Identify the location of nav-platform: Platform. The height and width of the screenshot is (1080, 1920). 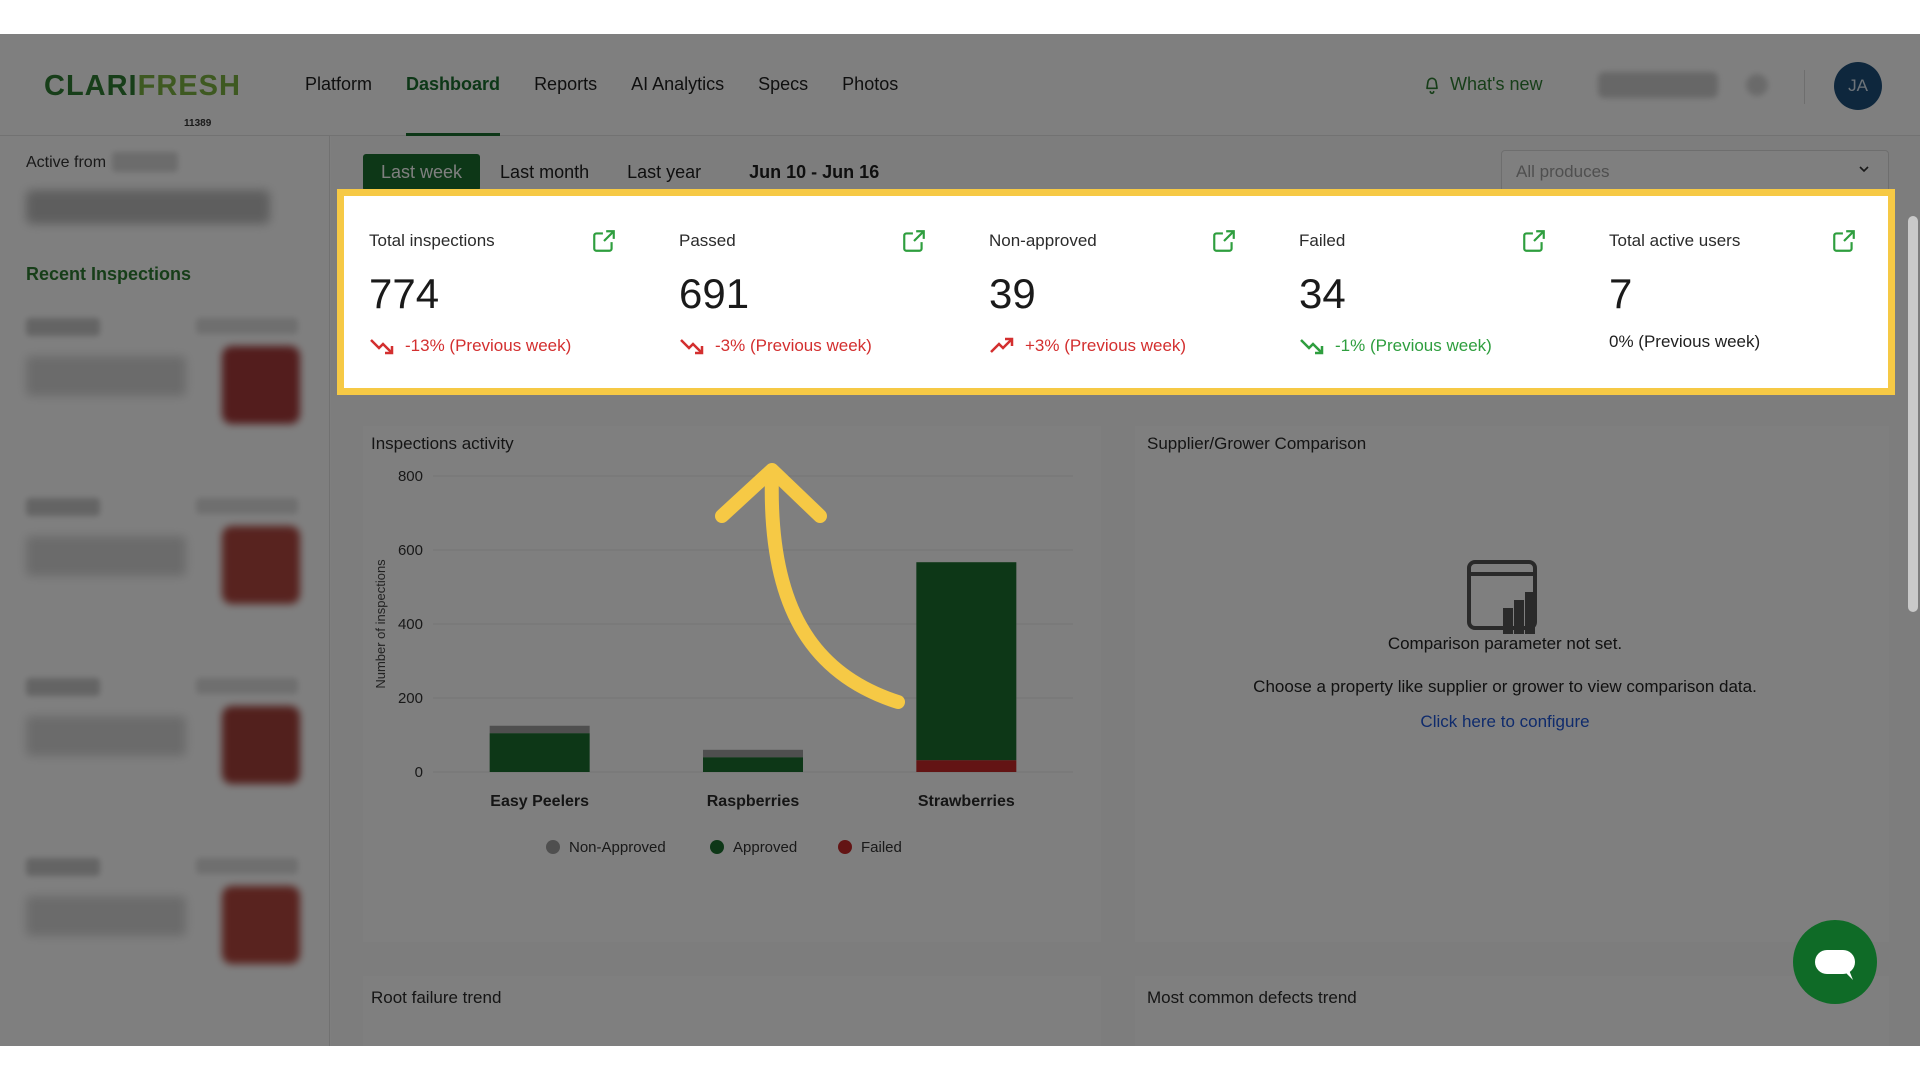
(338, 105).